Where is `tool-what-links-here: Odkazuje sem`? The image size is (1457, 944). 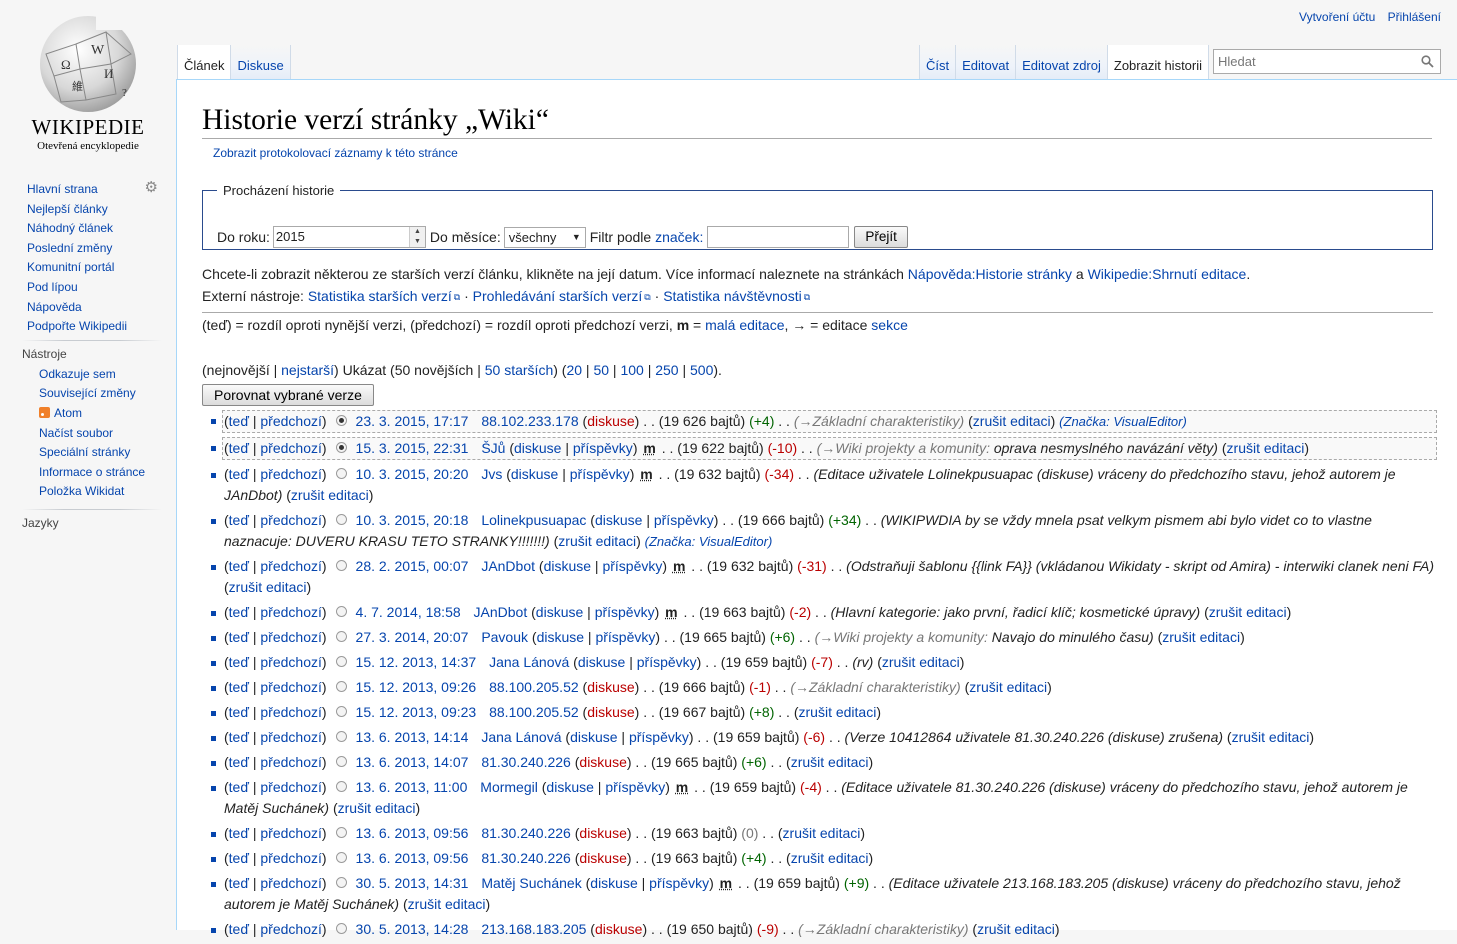
tool-what-links-here: Odkazuje sem is located at coordinates (77, 374).